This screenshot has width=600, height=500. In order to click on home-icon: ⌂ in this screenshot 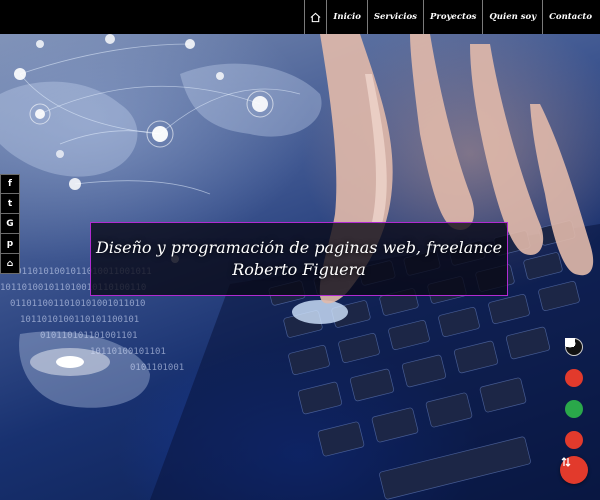, I will do `click(10, 264)`.